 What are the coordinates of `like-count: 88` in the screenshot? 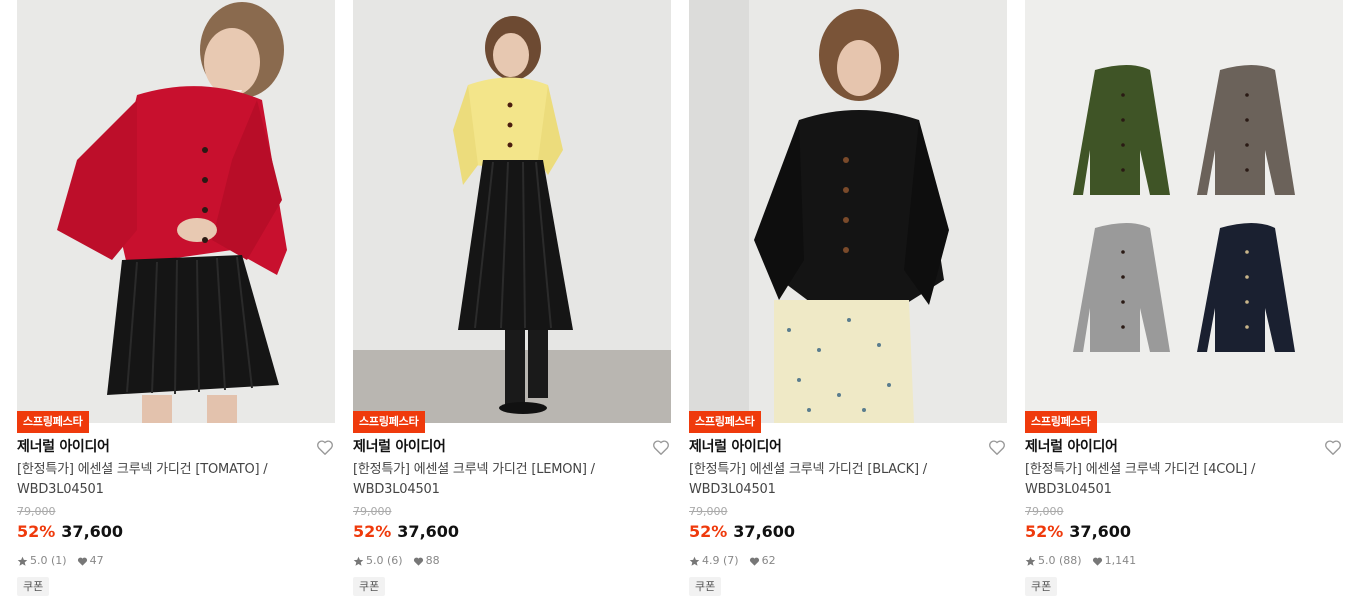 It's located at (432, 560).